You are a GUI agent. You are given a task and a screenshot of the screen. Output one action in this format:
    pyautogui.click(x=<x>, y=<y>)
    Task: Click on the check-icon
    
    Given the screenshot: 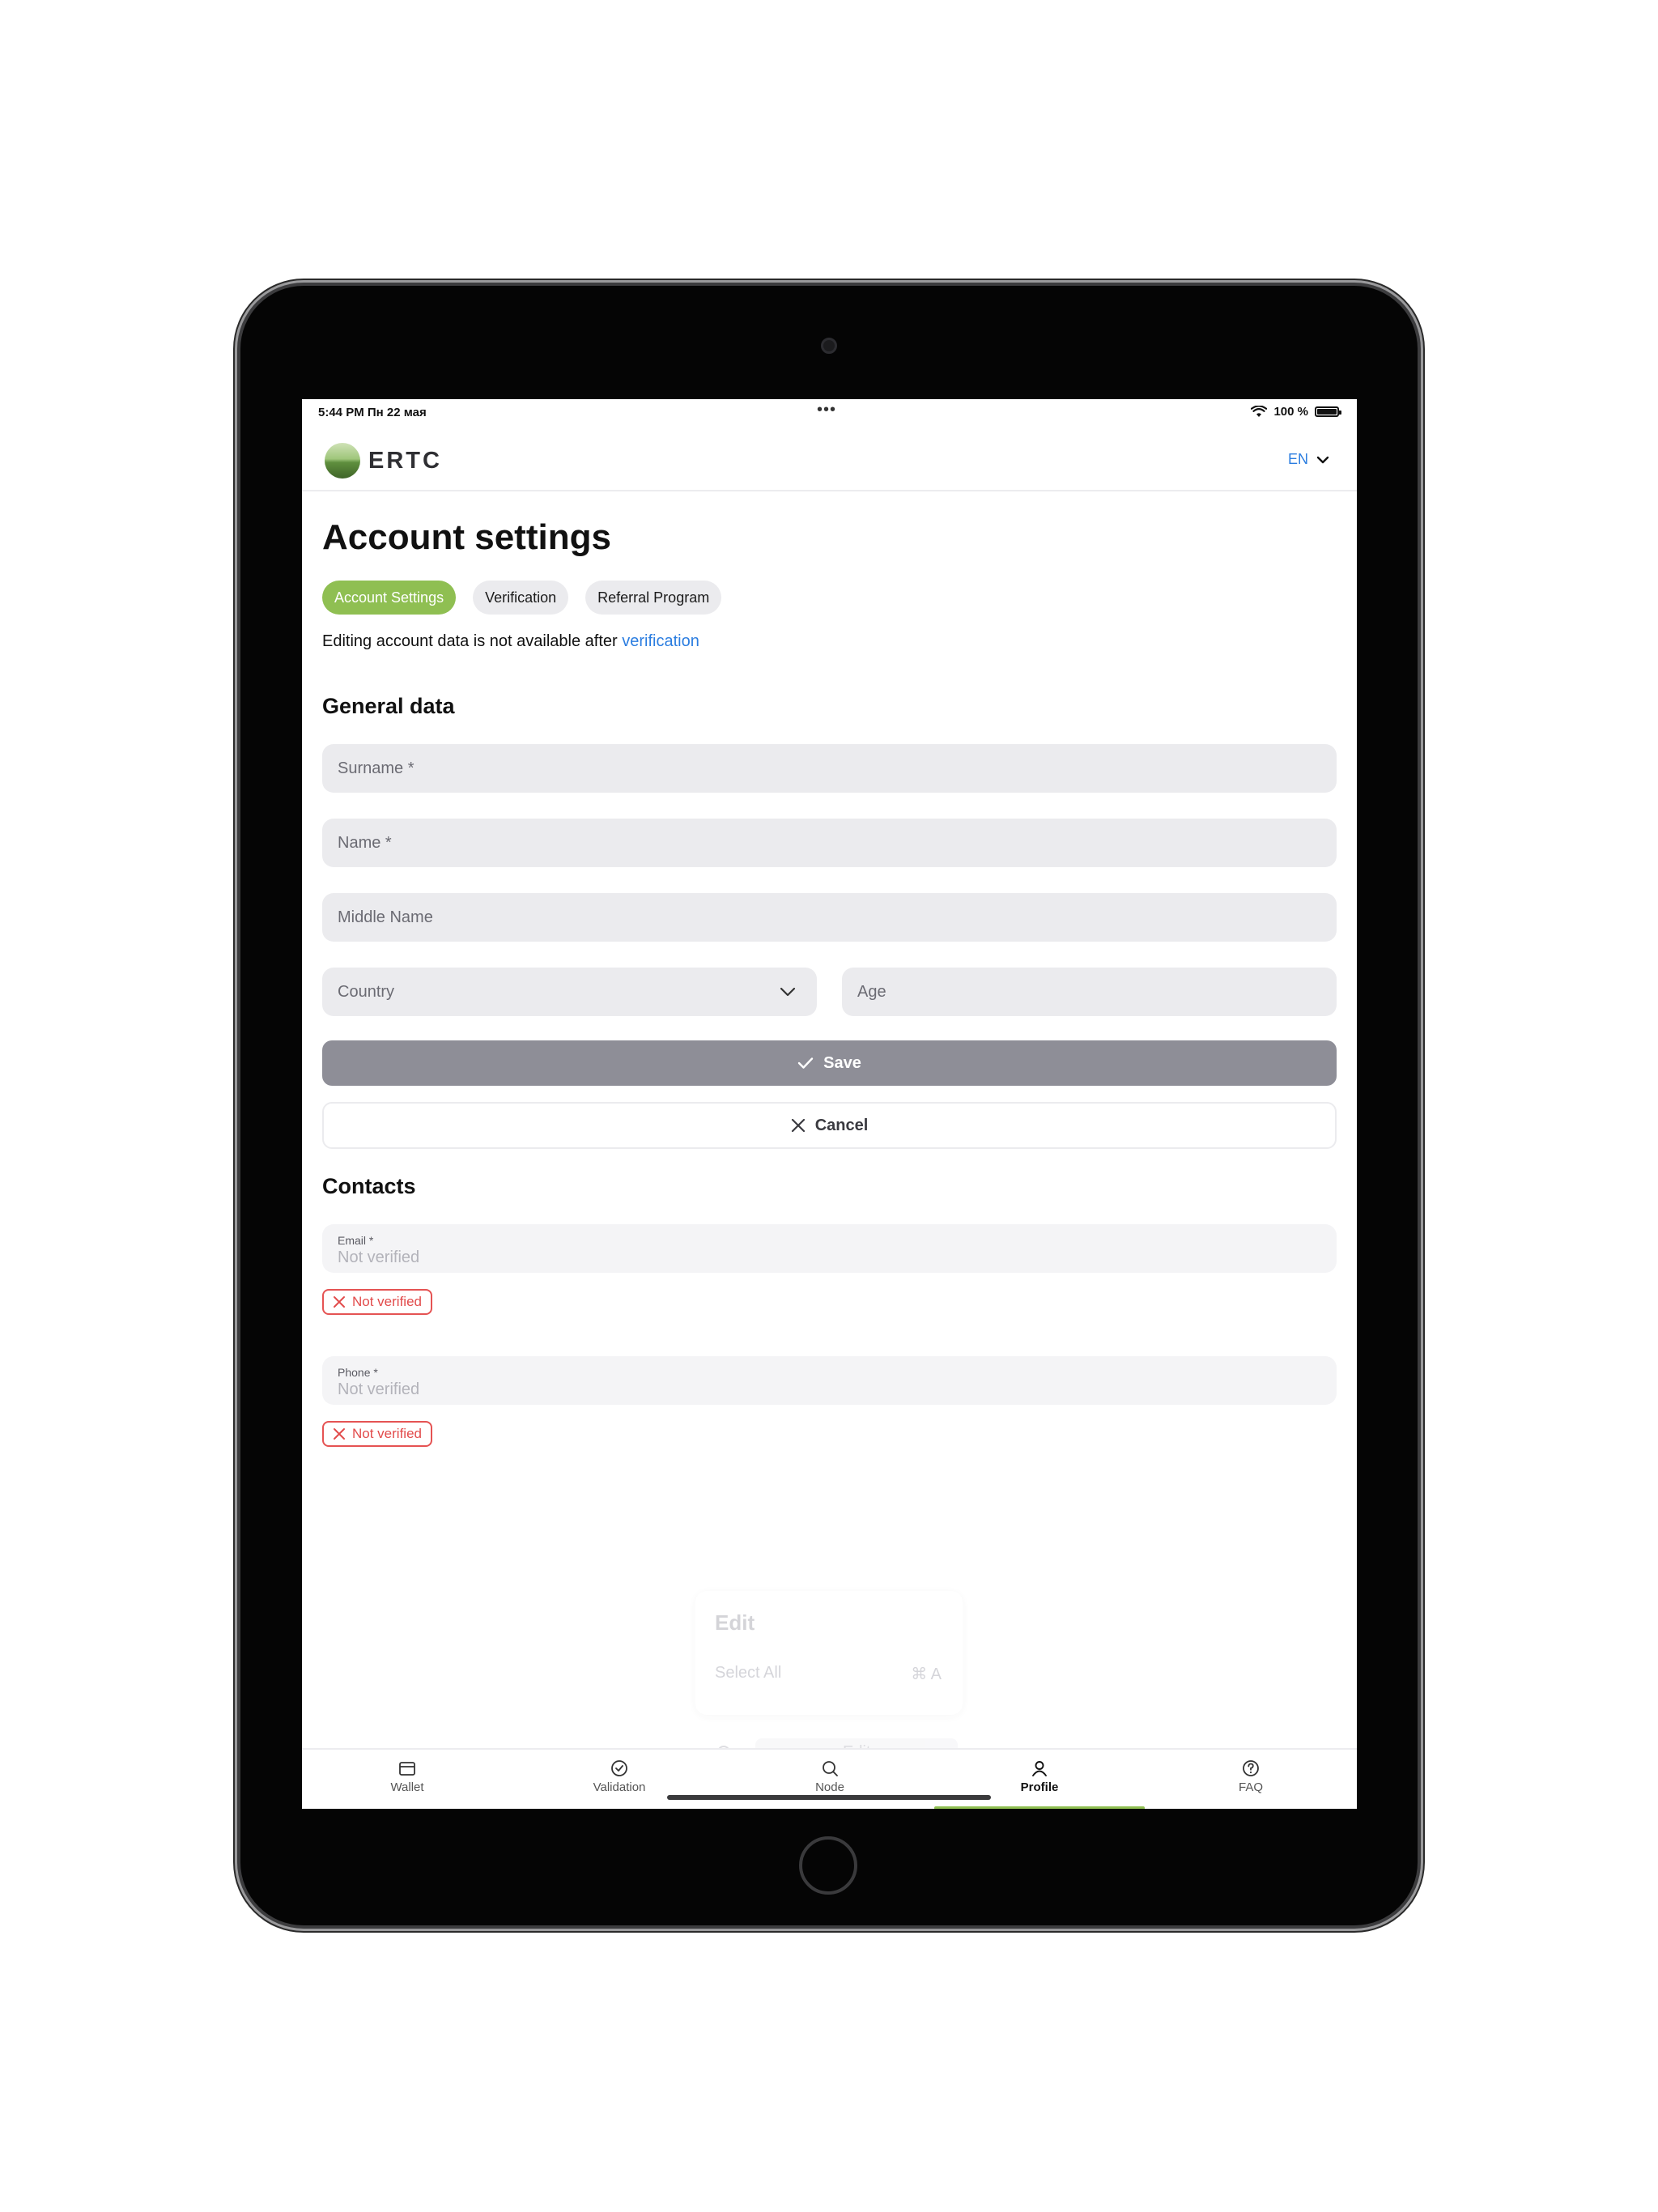 What is the action you would take?
    pyautogui.click(x=805, y=1063)
    